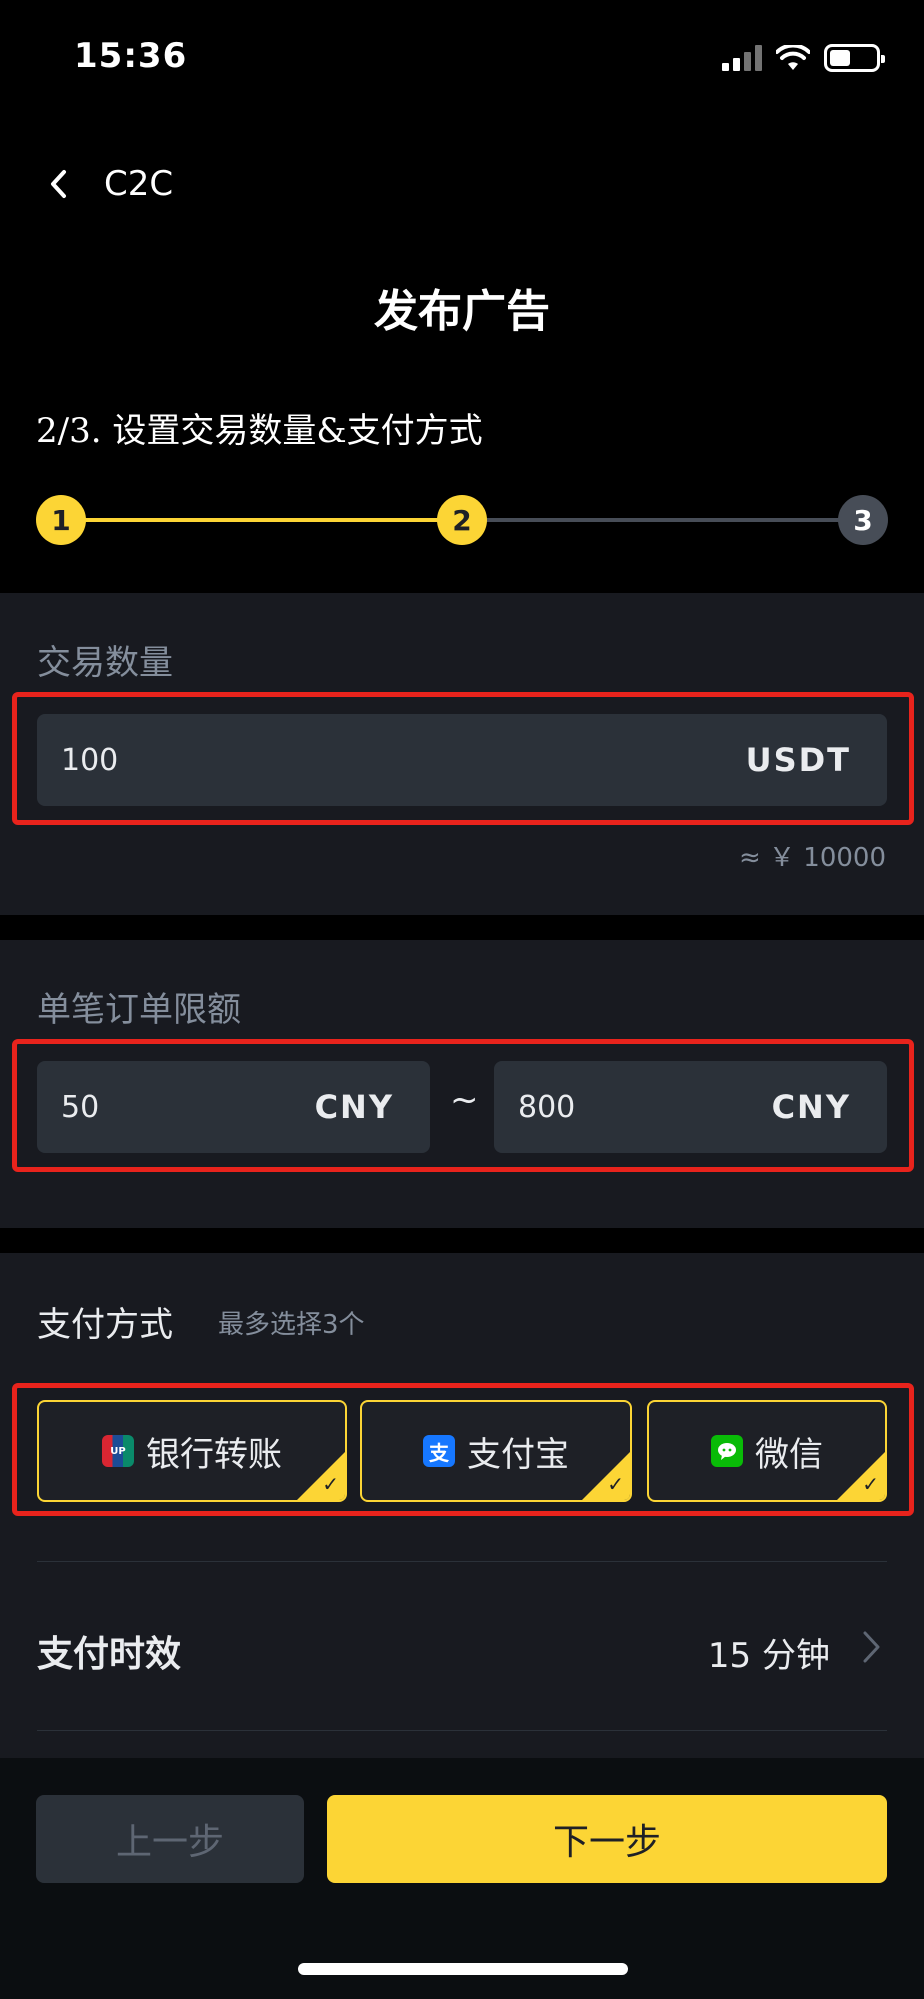 Image resolution: width=924 pixels, height=1999 pixels. I want to click on quantity-unit: USDT, so click(798, 760).